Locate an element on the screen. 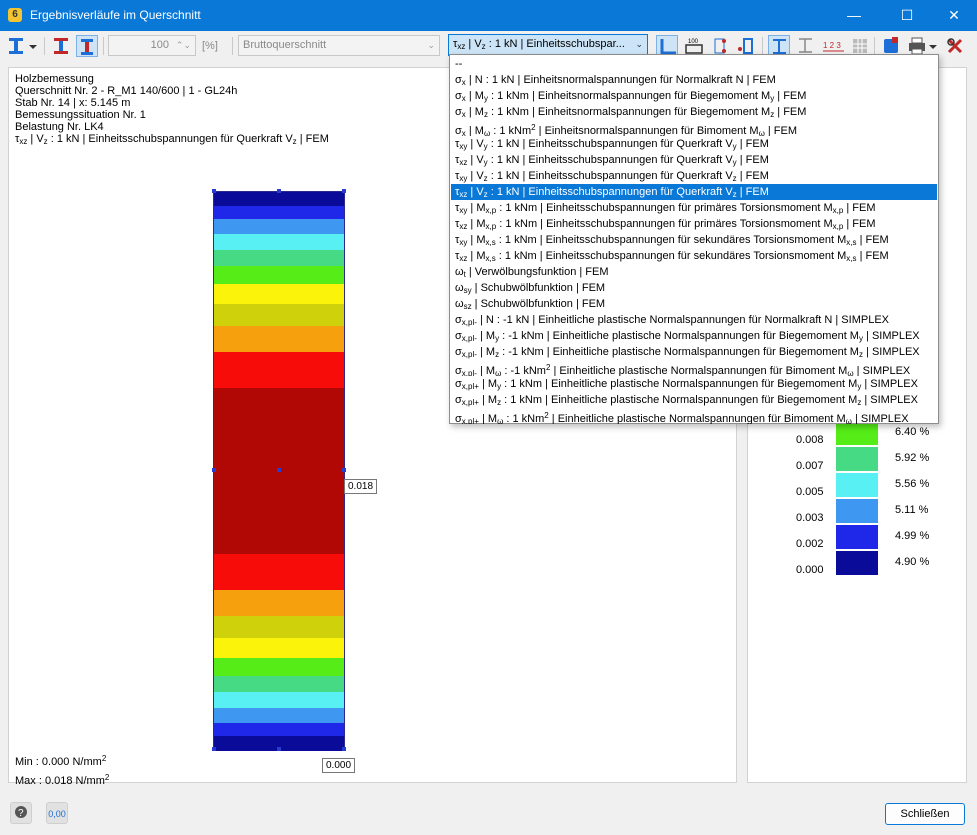 This screenshot has height=835, width=977. legend-value: 0.005 is located at coordinates (810, 492).